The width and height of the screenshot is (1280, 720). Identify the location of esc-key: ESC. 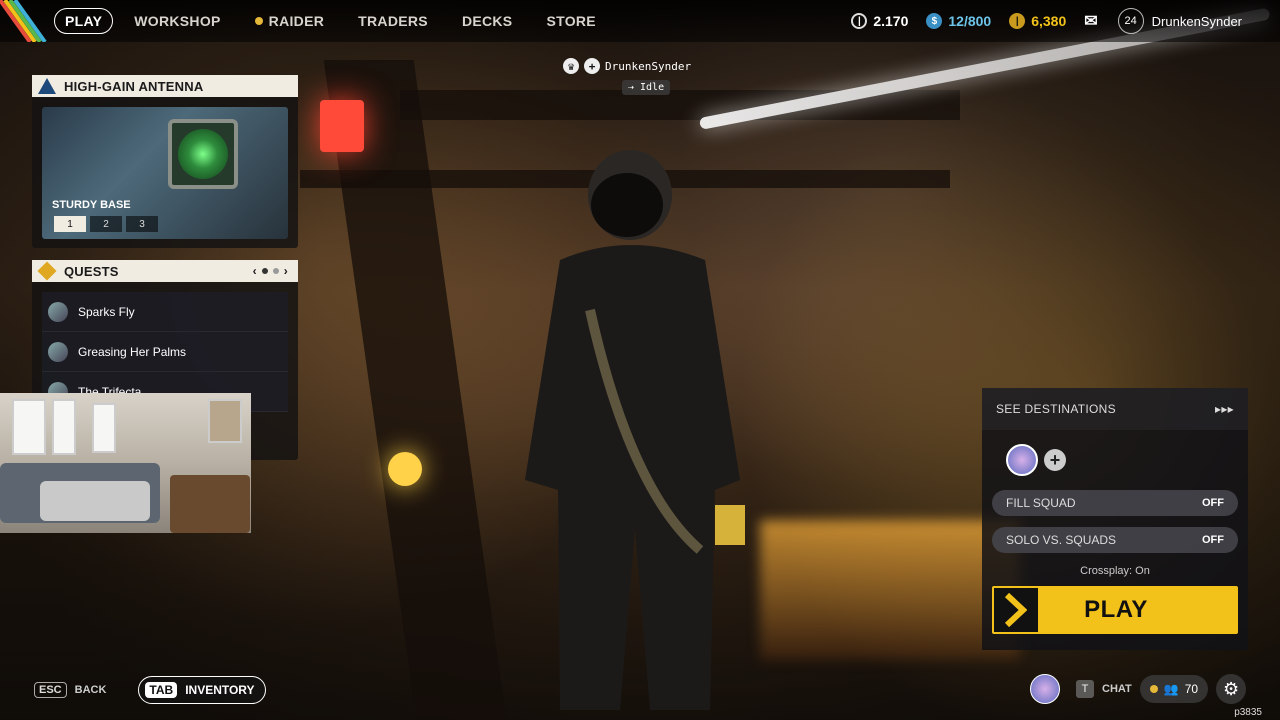
(50, 690).